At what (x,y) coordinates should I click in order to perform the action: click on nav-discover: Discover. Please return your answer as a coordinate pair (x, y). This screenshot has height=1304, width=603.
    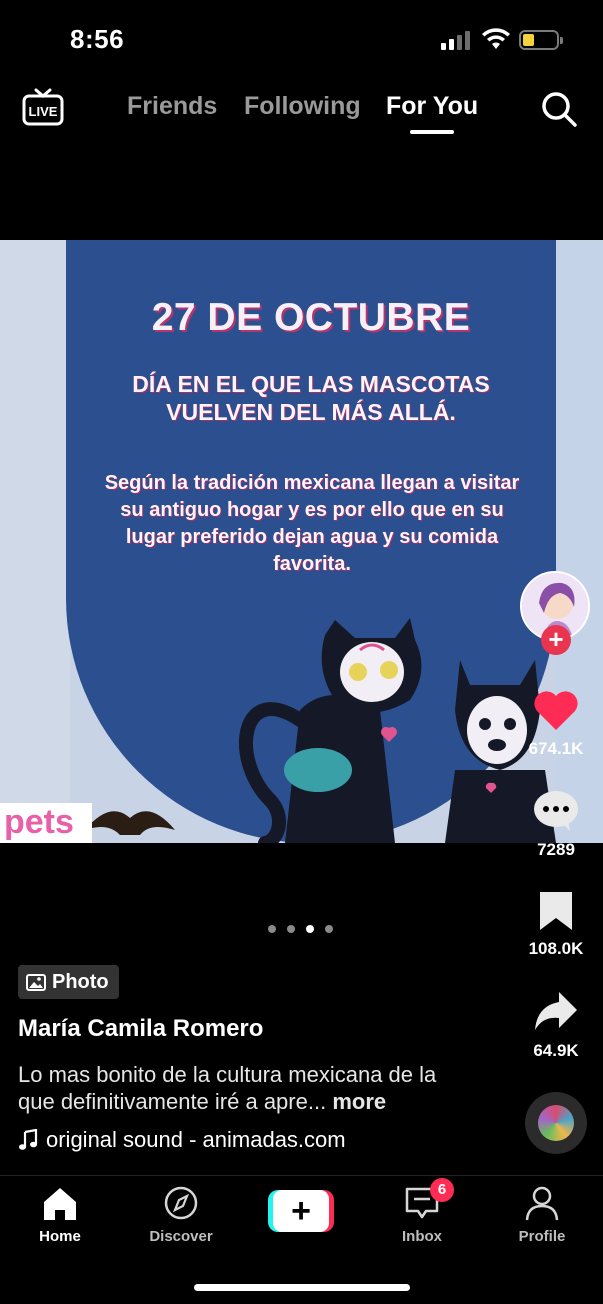
    Looking at the image, I should click on (181, 1214).